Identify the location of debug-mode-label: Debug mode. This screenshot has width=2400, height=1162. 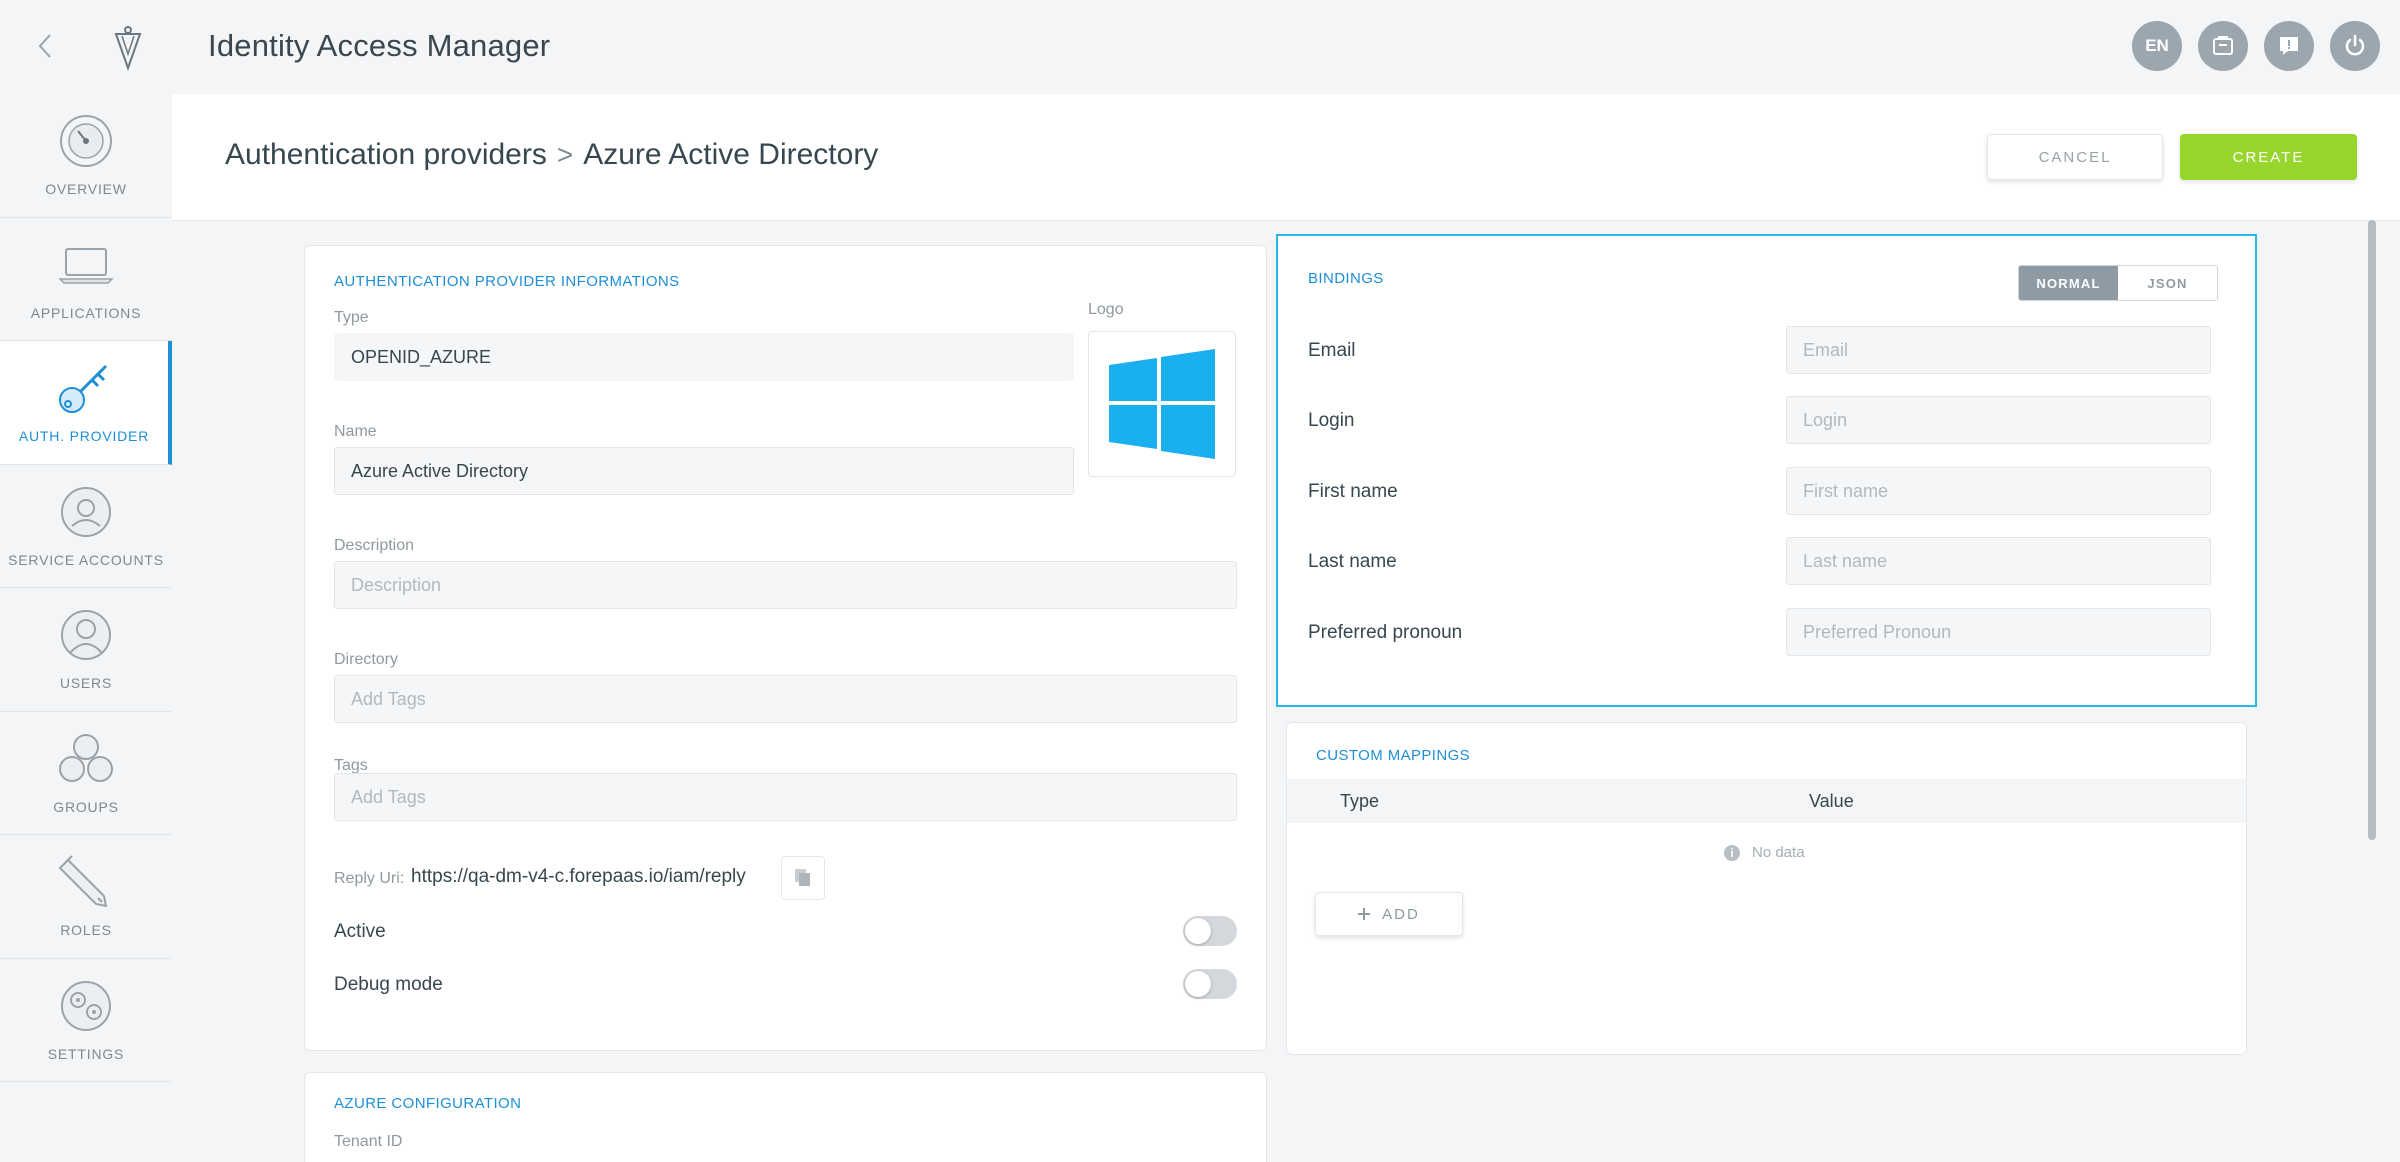
(388, 984).